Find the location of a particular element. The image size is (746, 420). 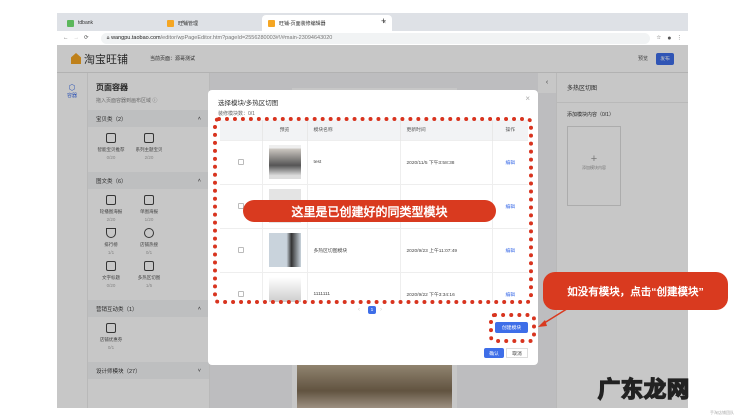

star-icon: ☆ is located at coordinates (658, 38).